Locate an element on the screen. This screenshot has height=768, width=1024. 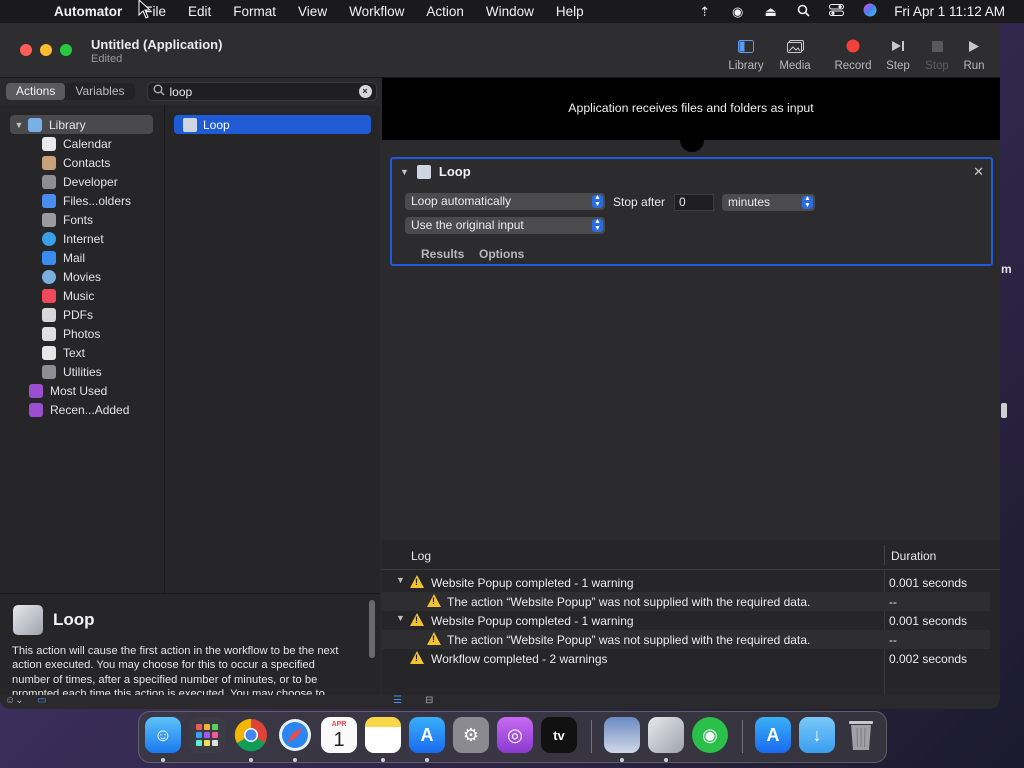
sidebar-item-text: Text is located at coordinates (63, 352).